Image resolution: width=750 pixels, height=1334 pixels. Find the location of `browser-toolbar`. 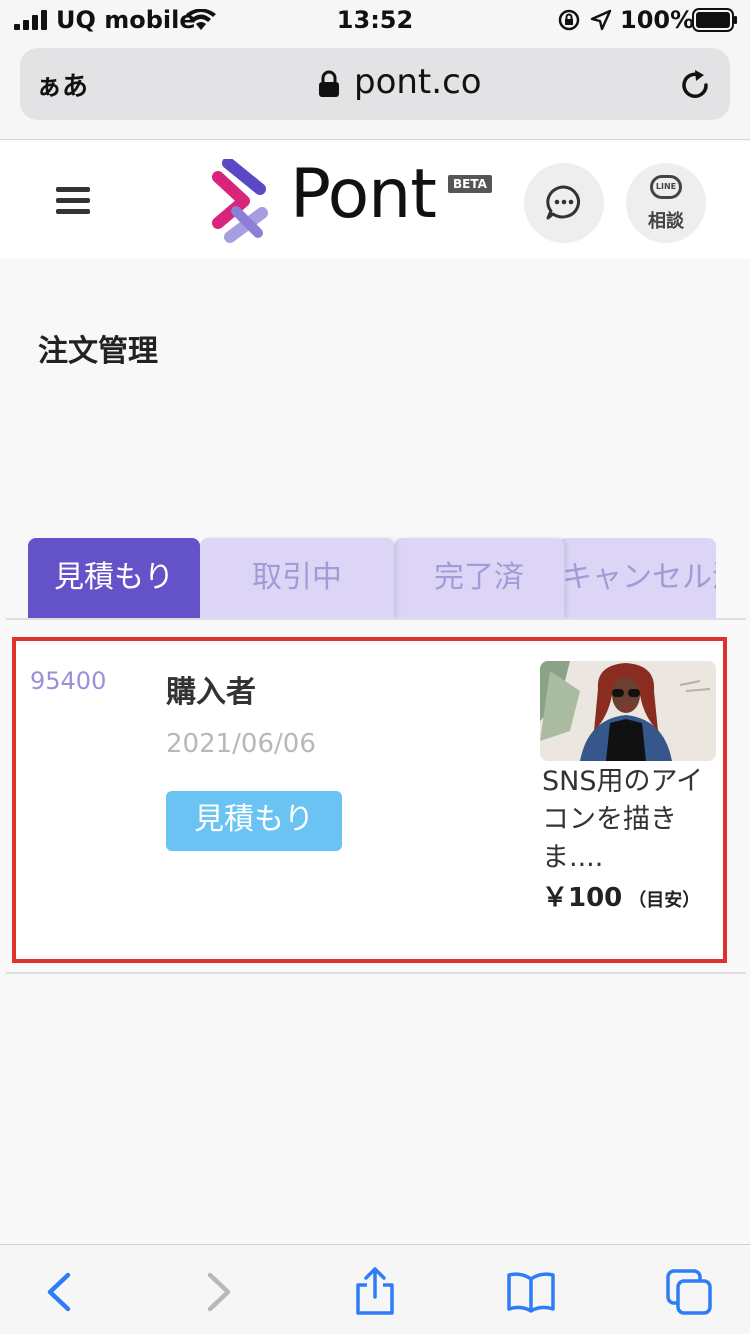

browser-toolbar is located at coordinates (375, 1289).